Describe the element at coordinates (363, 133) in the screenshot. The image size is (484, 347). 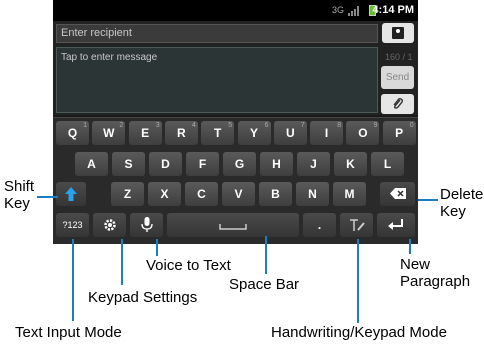
I see `key-o: O9` at that location.